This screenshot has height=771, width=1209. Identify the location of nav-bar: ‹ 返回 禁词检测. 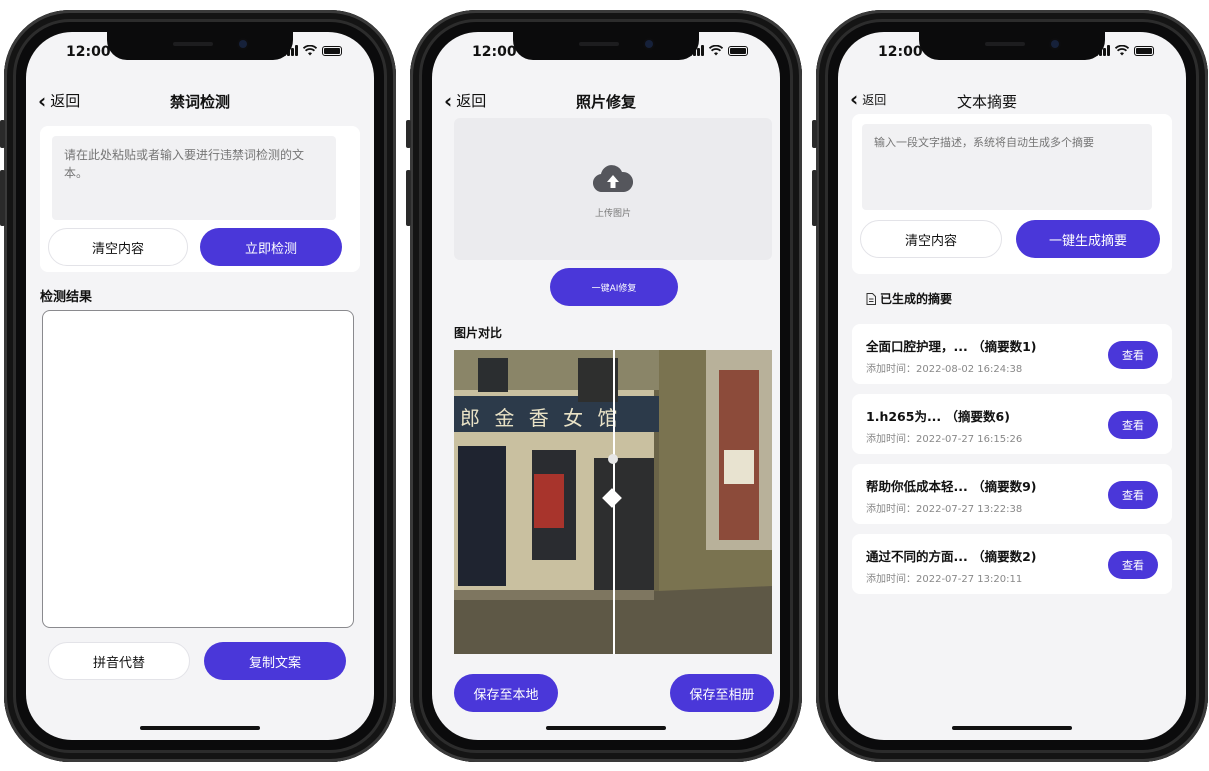
(200, 101).